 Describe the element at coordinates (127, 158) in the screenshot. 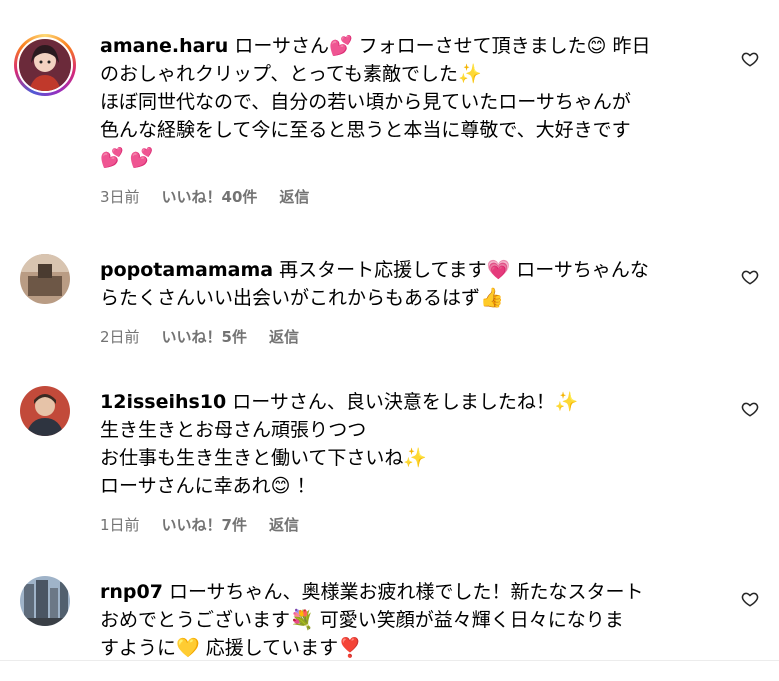

I see `comment-line: 💕 💕` at that location.